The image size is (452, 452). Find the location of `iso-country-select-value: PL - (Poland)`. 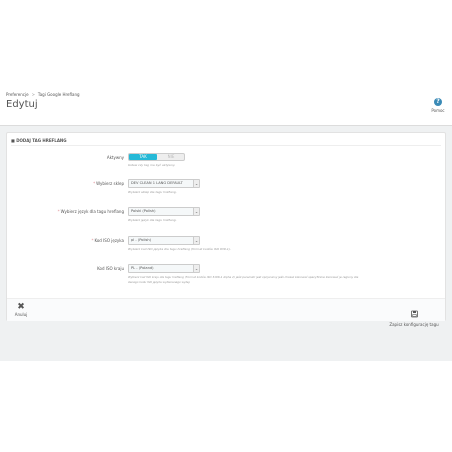

iso-country-select-value: PL - (Poland) is located at coordinates (142, 268).